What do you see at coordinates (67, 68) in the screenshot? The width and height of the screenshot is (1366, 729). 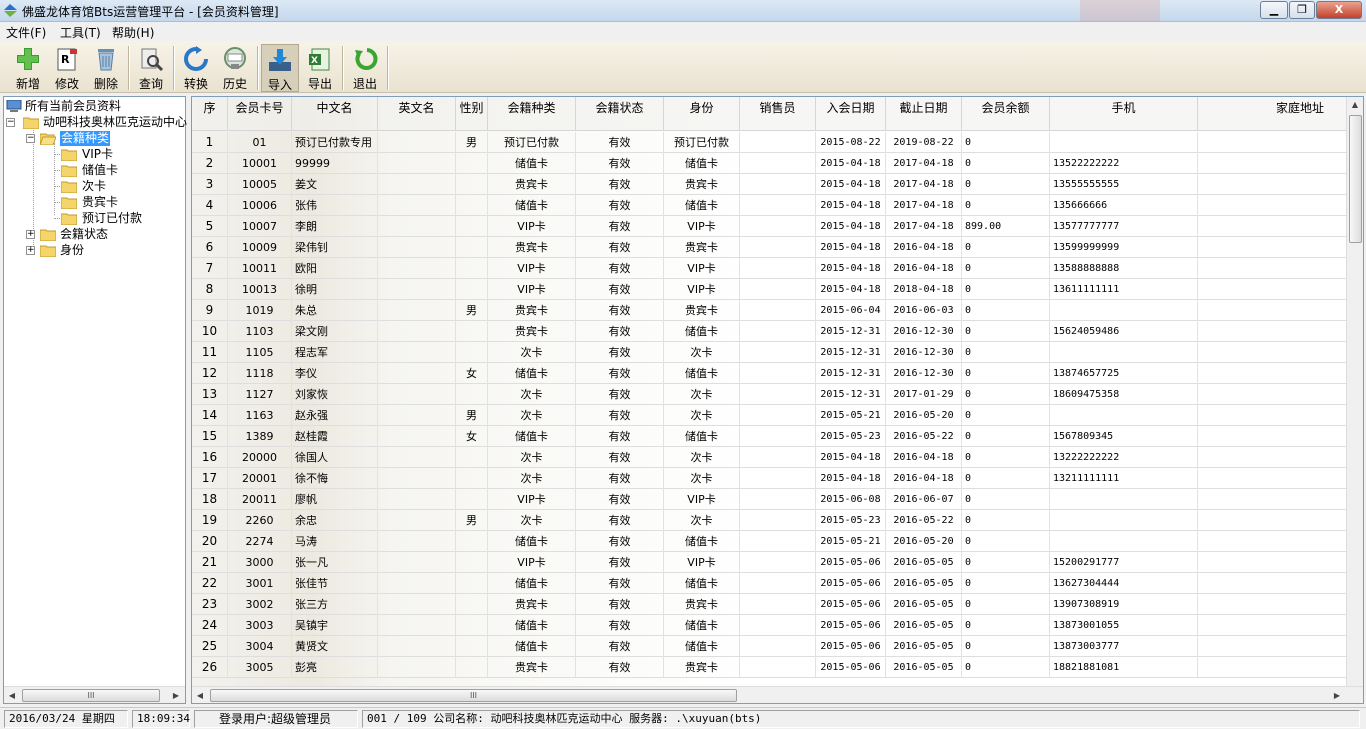 I see `edit-button: R 修改` at bounding box center [67, 68].